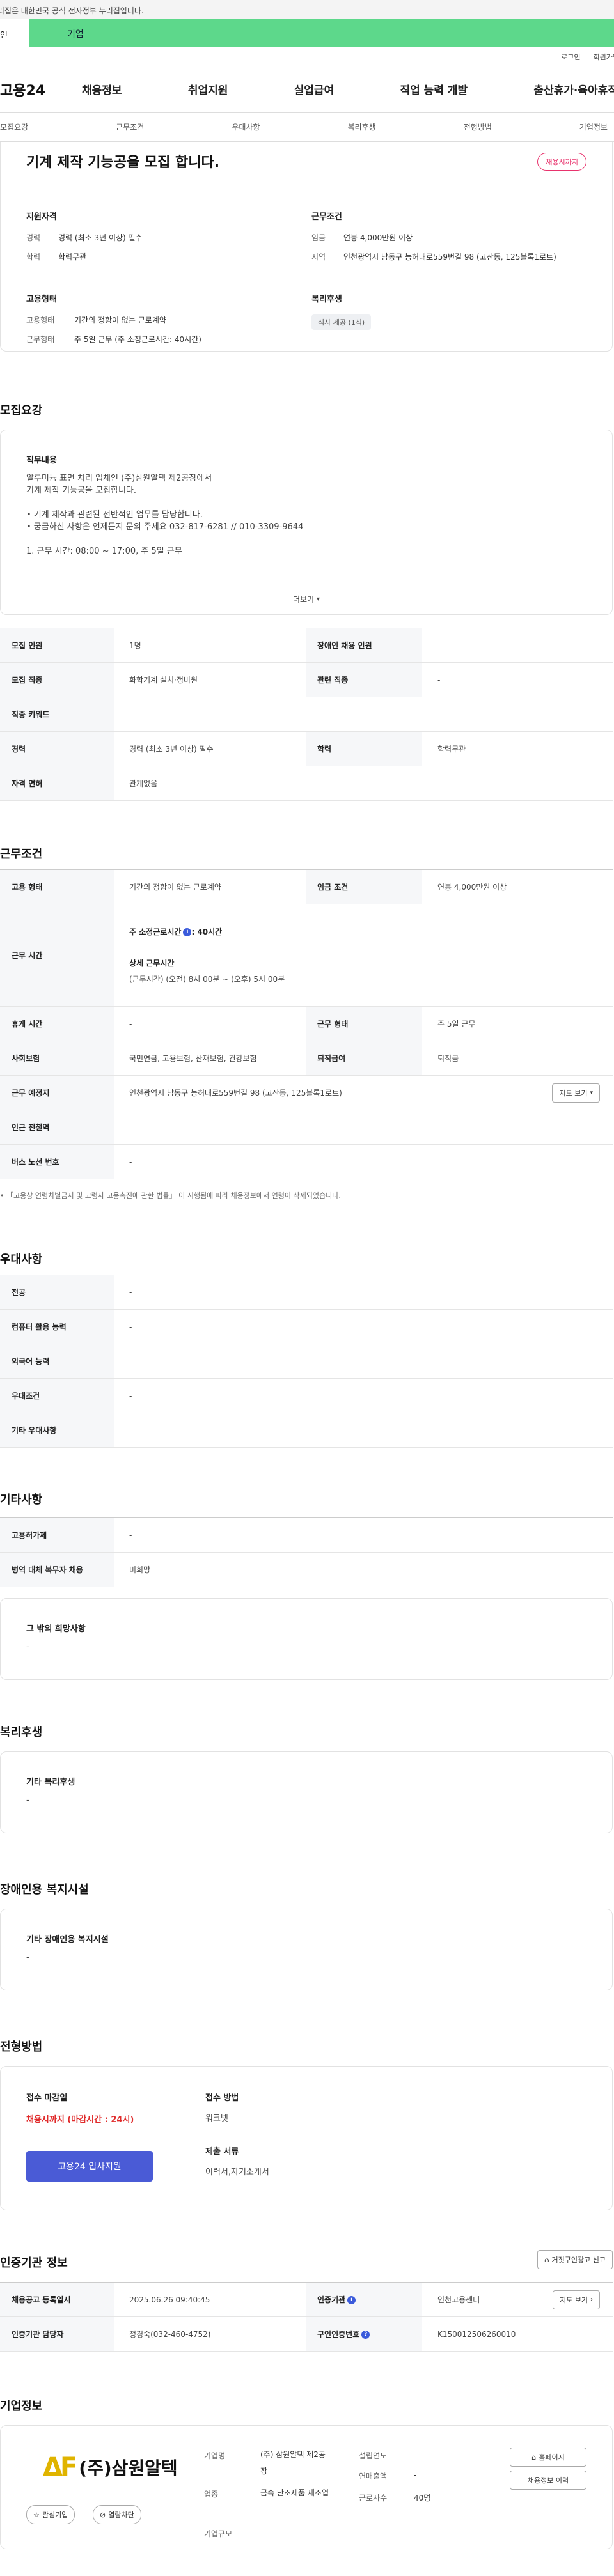  What do you see at coordinates (458, 2299) in the screenshot?
I see `agency-value: 인천고용센터` at bounding box center [458, 2299].